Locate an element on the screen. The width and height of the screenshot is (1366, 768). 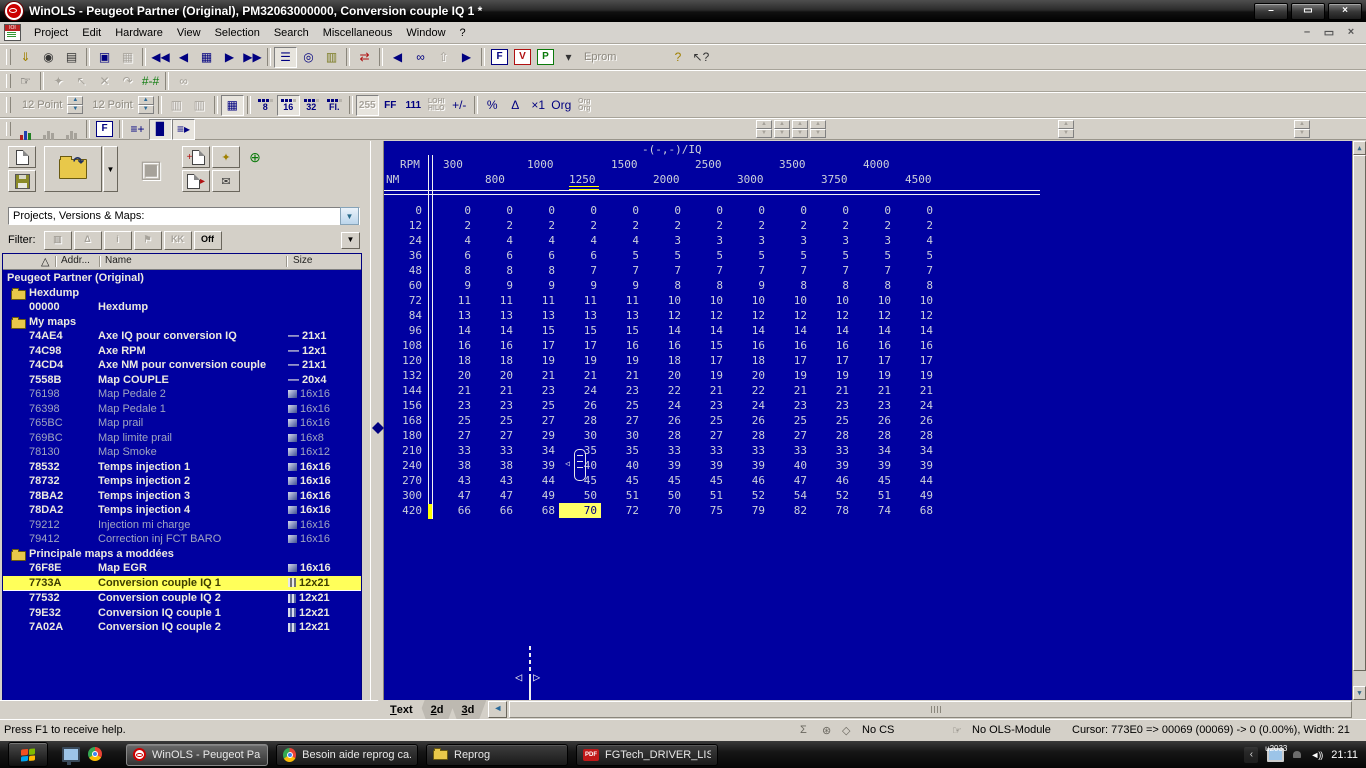
map-cell: 11 is located at coordinates (622, 300).